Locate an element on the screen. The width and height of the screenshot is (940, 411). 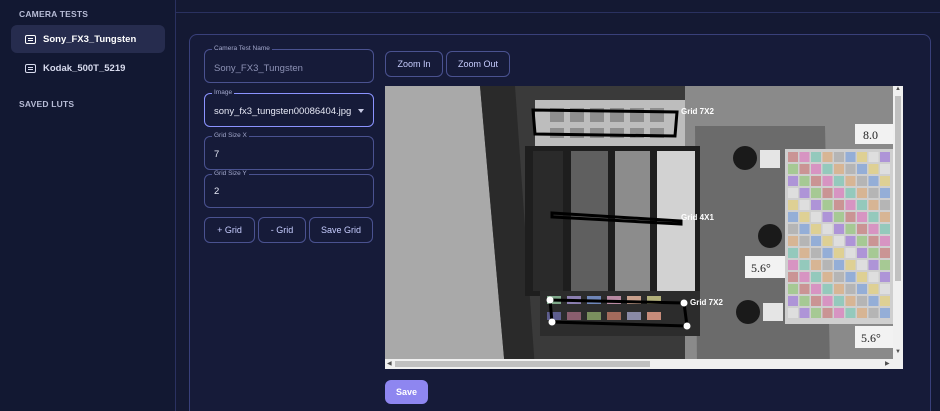
grid-size-y-label: Grid Size Y is located at coordinates (230, 173).